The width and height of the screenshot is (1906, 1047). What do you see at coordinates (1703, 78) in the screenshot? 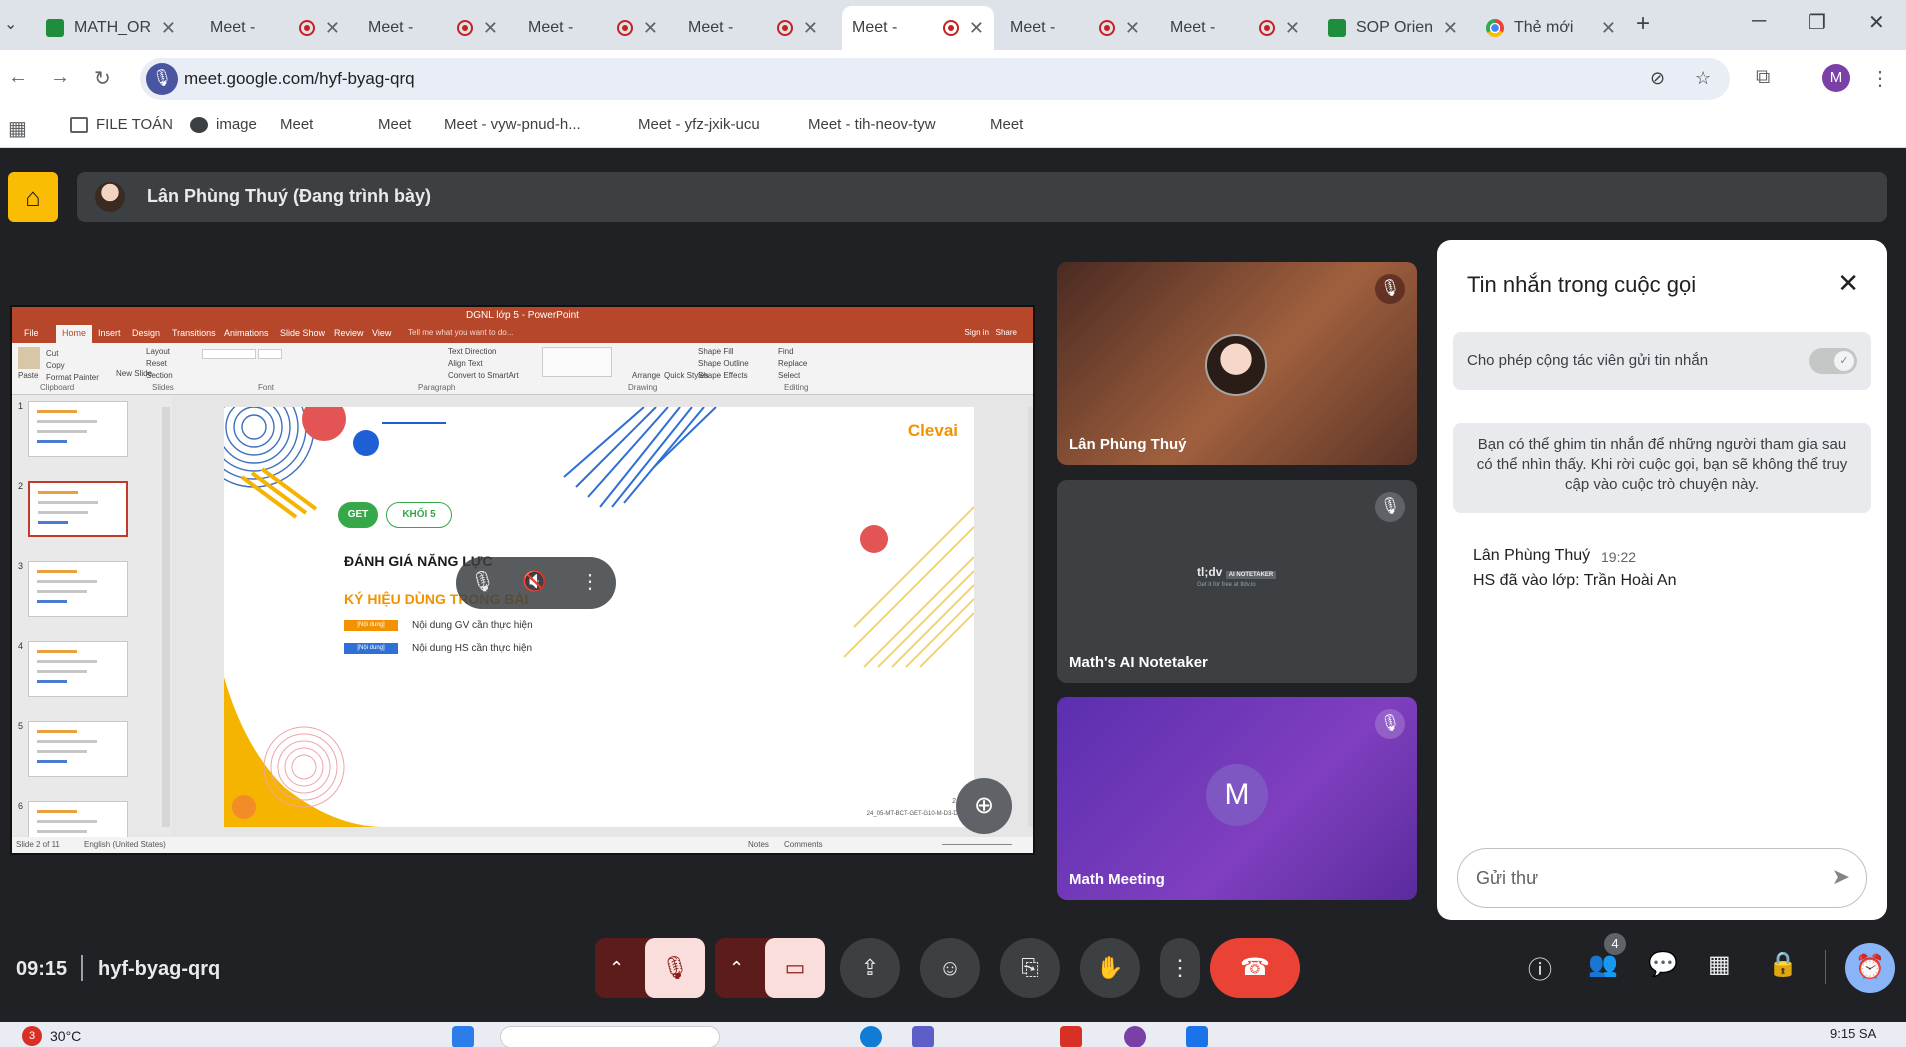
I see `bookmark-star-icon: ☆` at bounding box center [1703, 78].